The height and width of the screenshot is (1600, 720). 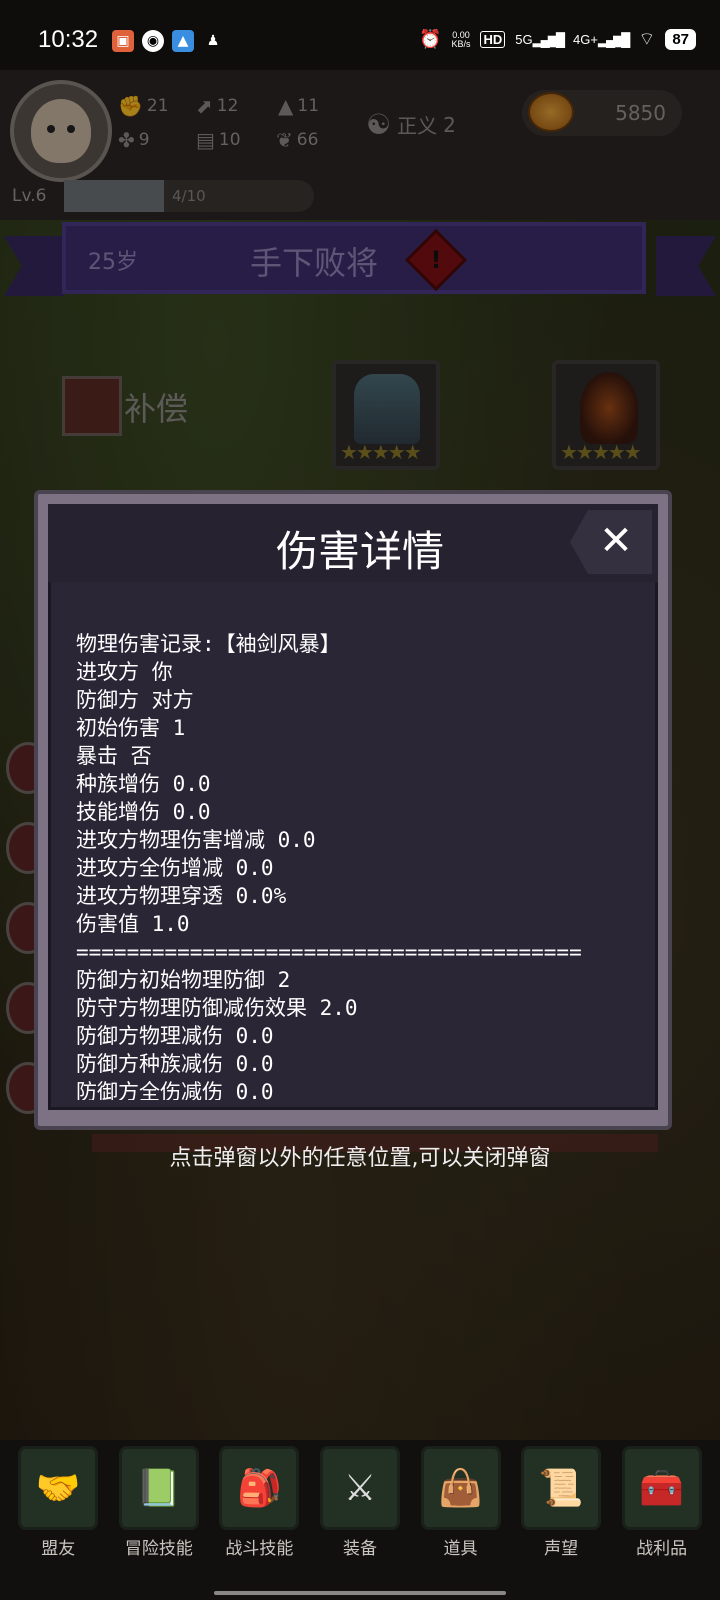 I want to click on bag-icon: 👜, so click(x=460, y=1488).